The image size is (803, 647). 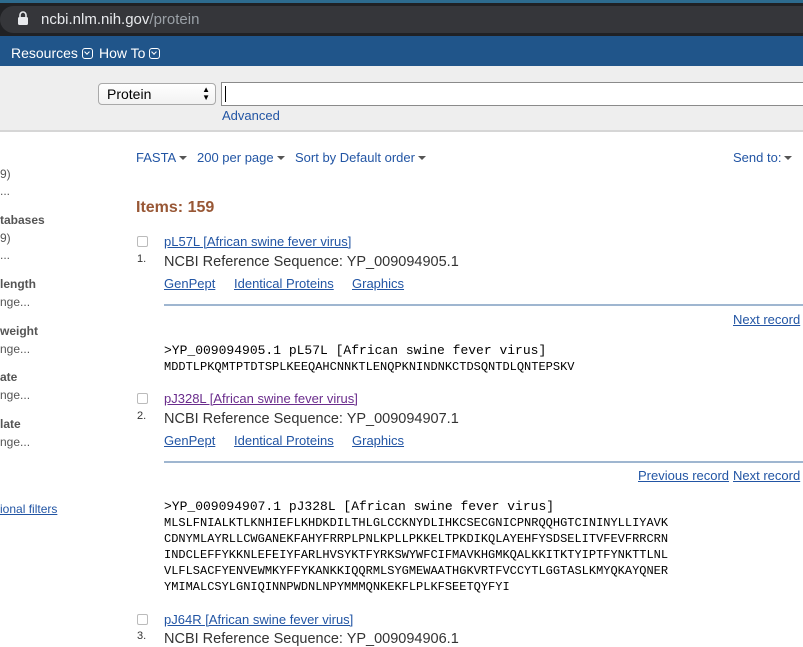 What do you see at coordinates (157, 94) in the screenshot?
I see `database-select: Protein ▲ ▼` at bounding box center [157, 94].